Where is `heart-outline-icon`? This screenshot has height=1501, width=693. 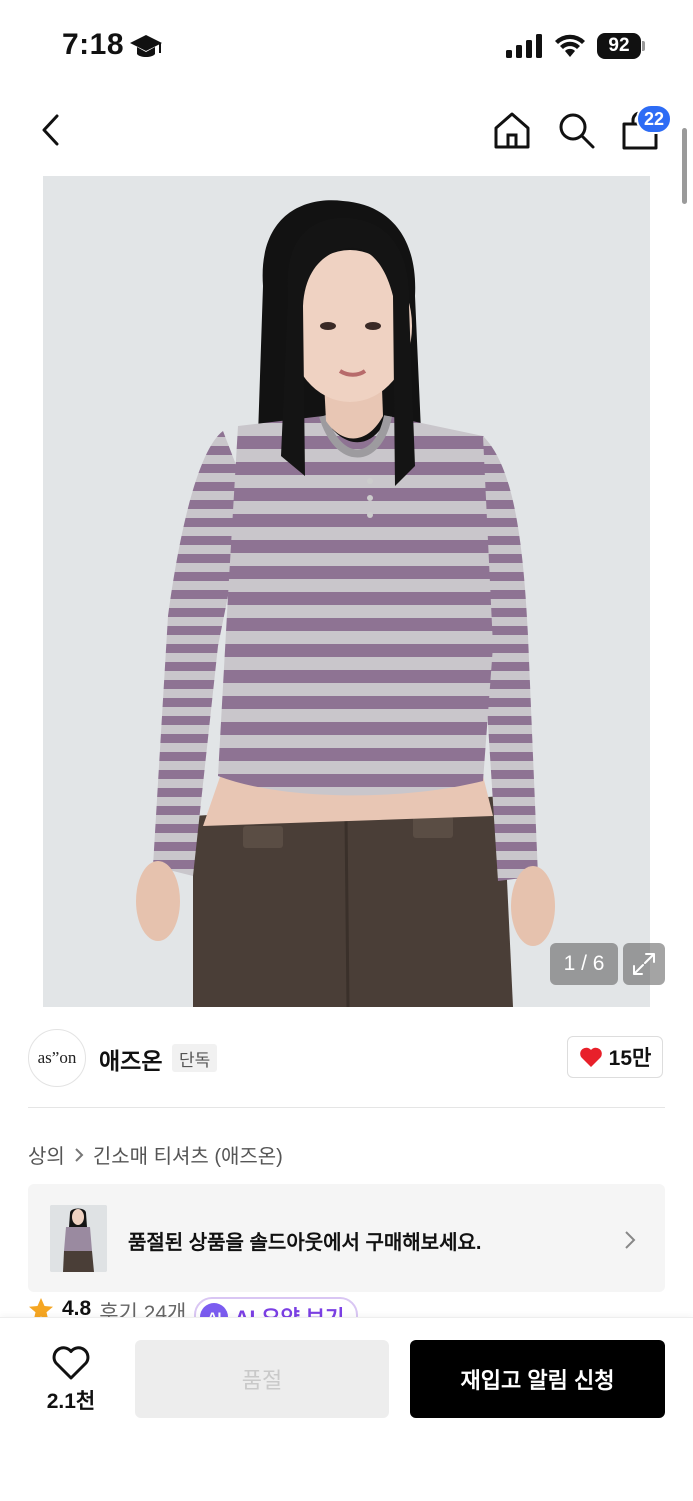 heart-outline-icon is located at coordinates (71, 1363).